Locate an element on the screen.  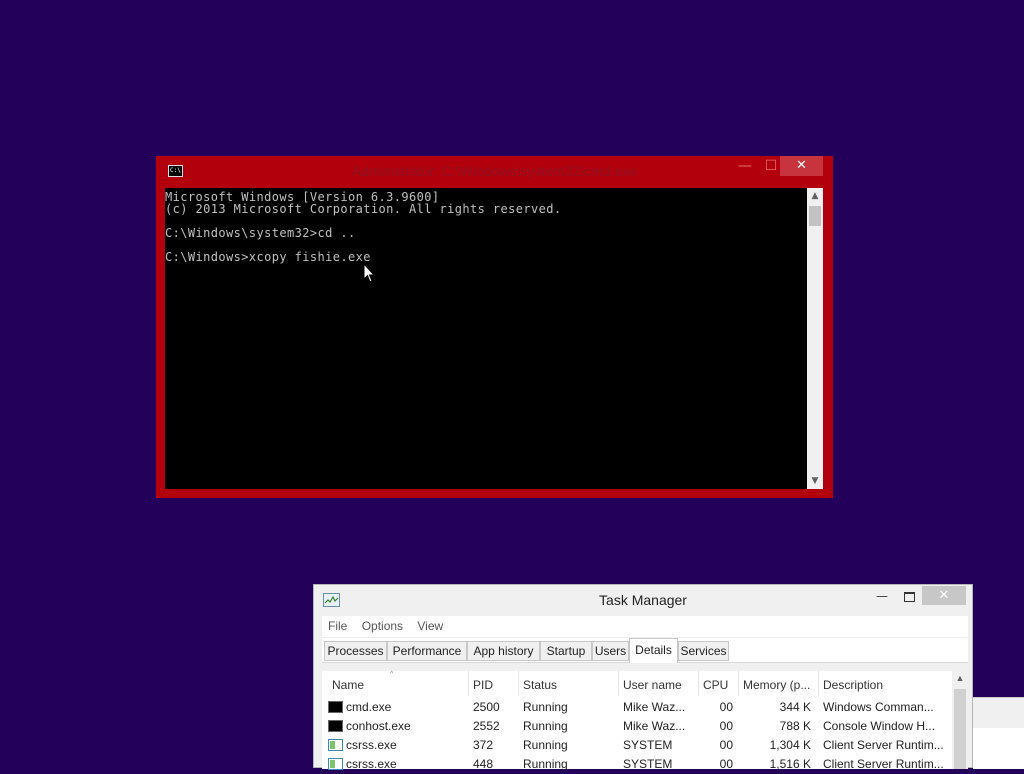
table-scrollbar: ▲ is located at coordinates (960, 720).